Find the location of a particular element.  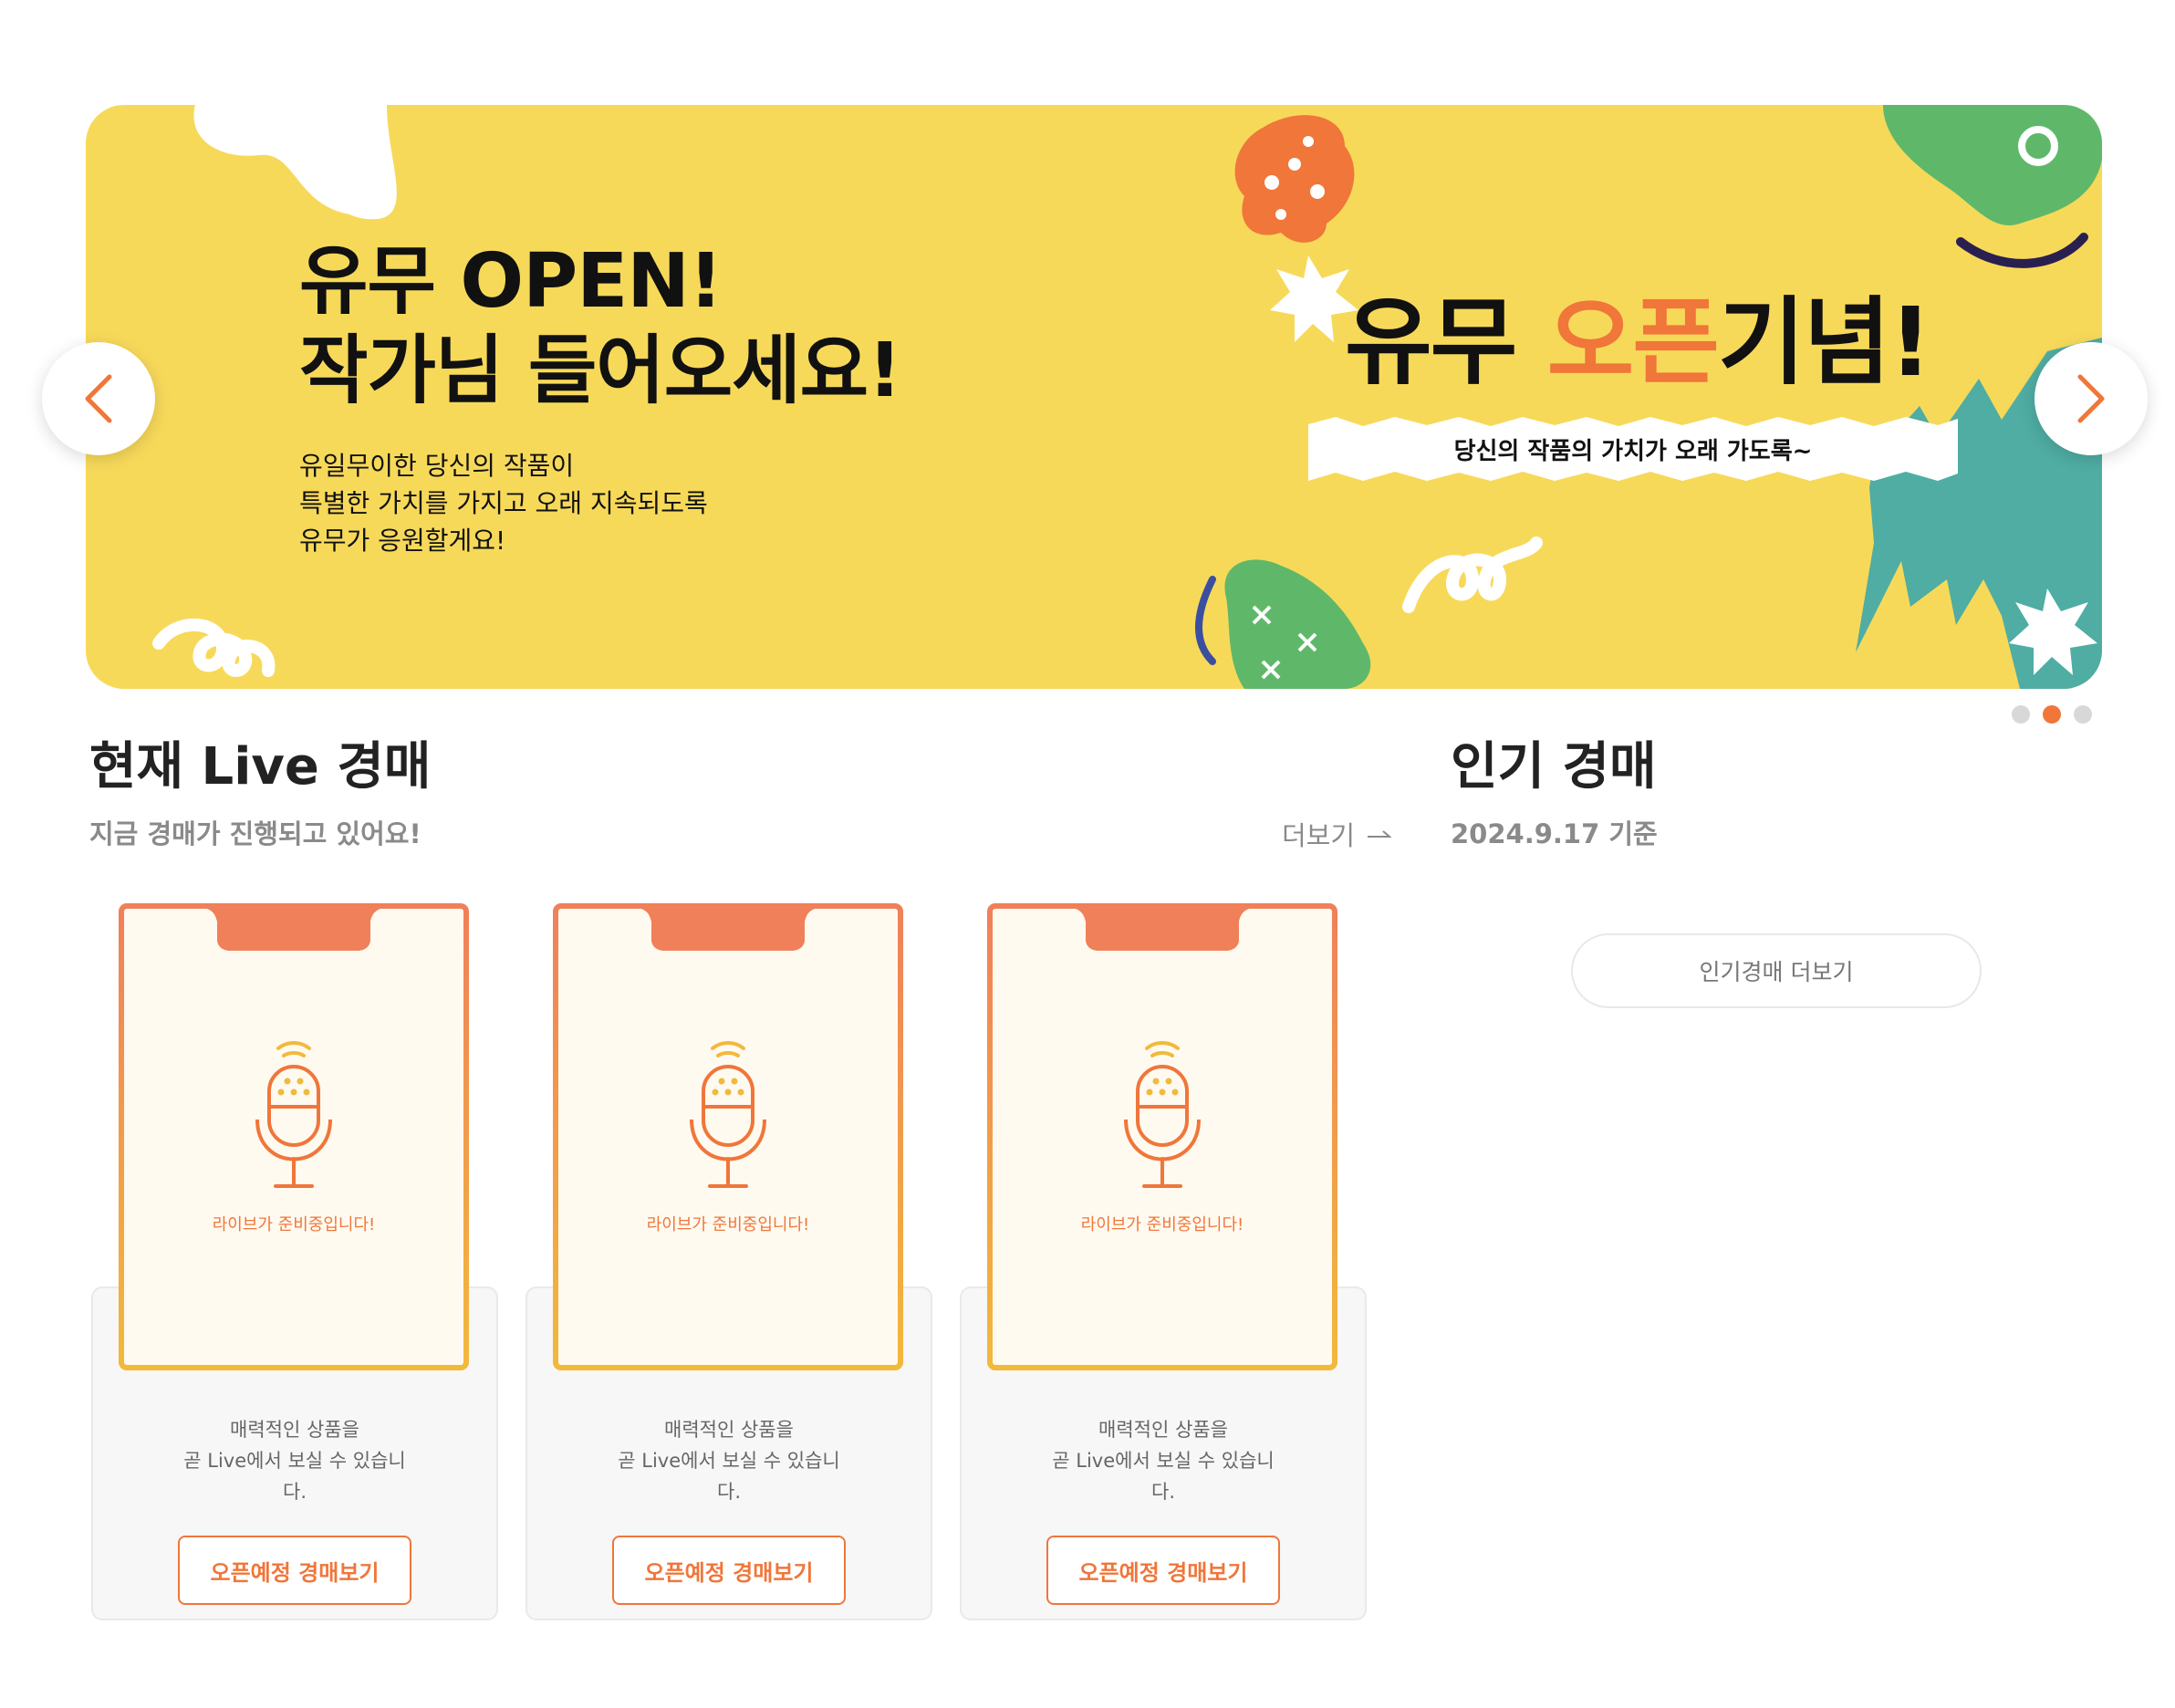

banner-title: 유무 OPEN! 작가님 들어오세요! is located at coordinates (600, 327).